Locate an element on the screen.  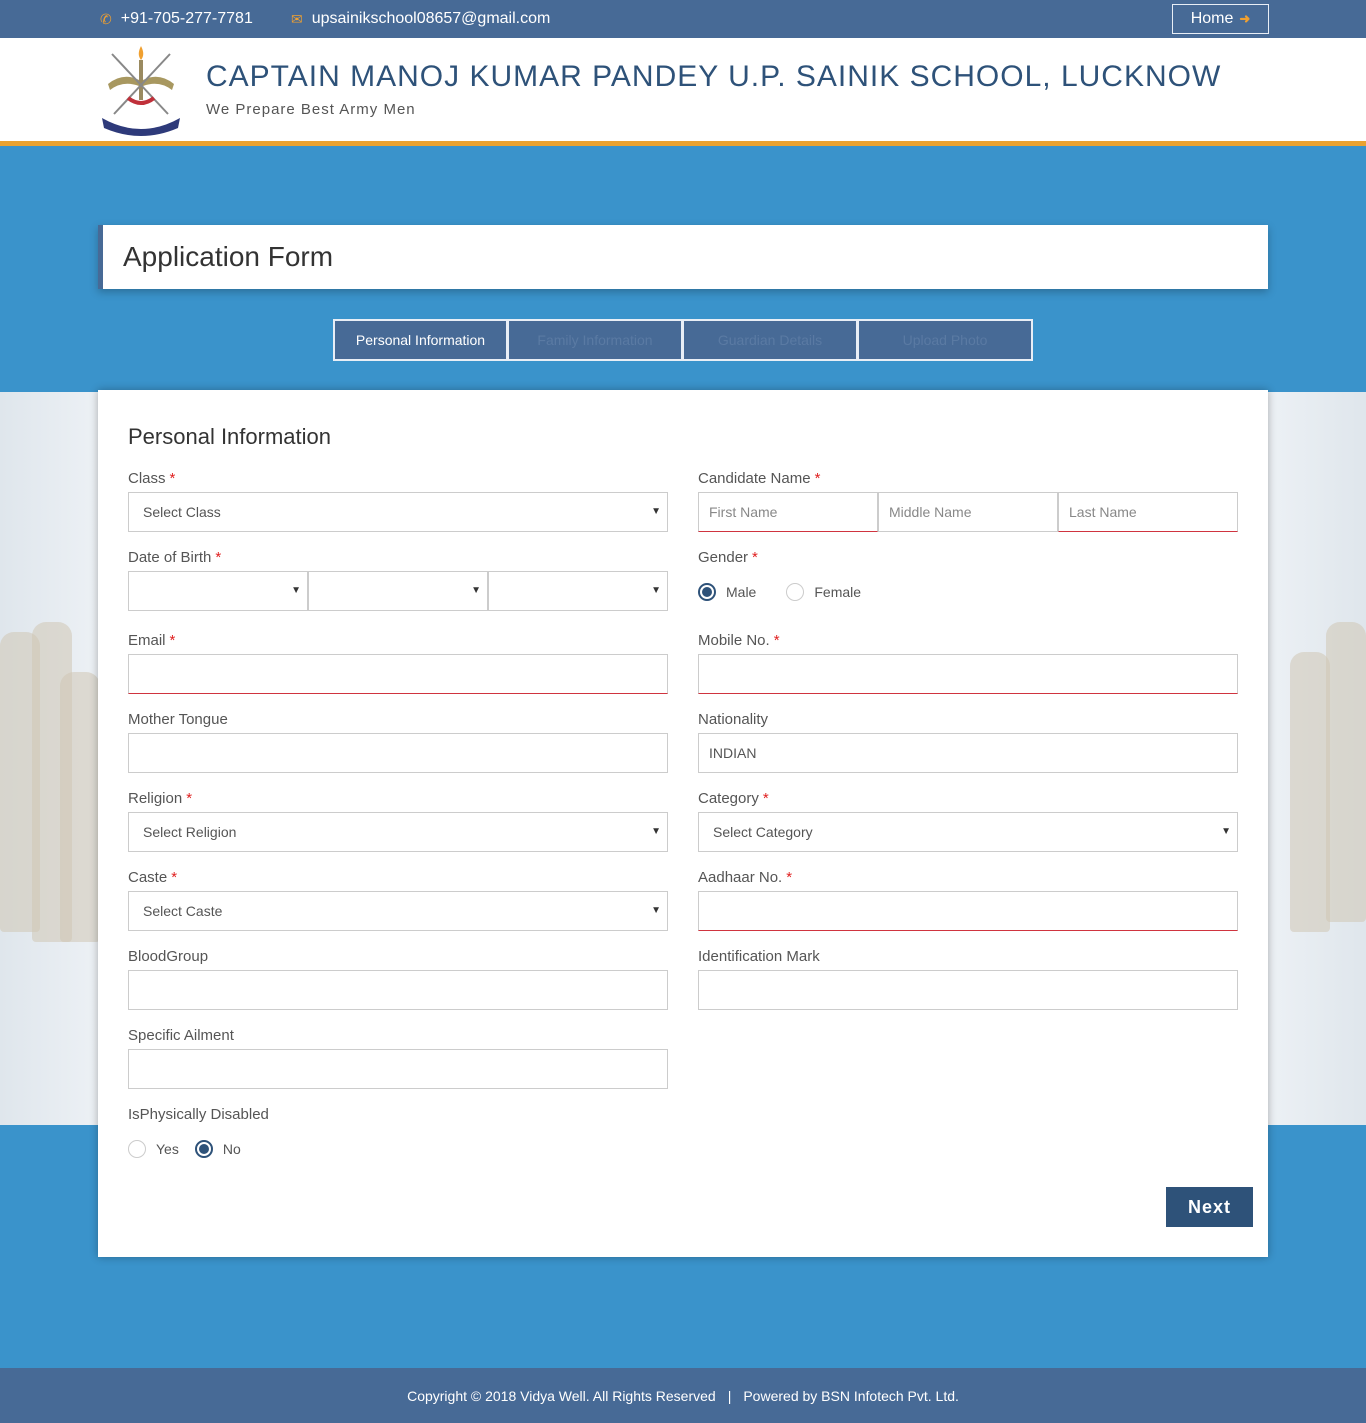
category-label: Category * is located at coordinates (733, 798).